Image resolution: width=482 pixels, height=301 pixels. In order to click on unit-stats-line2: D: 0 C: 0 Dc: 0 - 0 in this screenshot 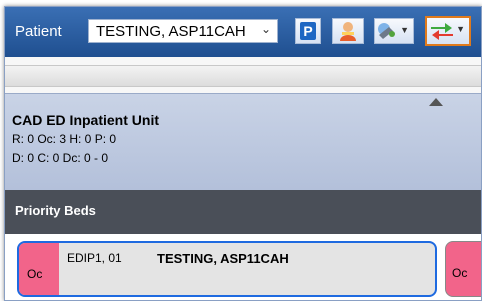, I will do `click(60, 158)`.